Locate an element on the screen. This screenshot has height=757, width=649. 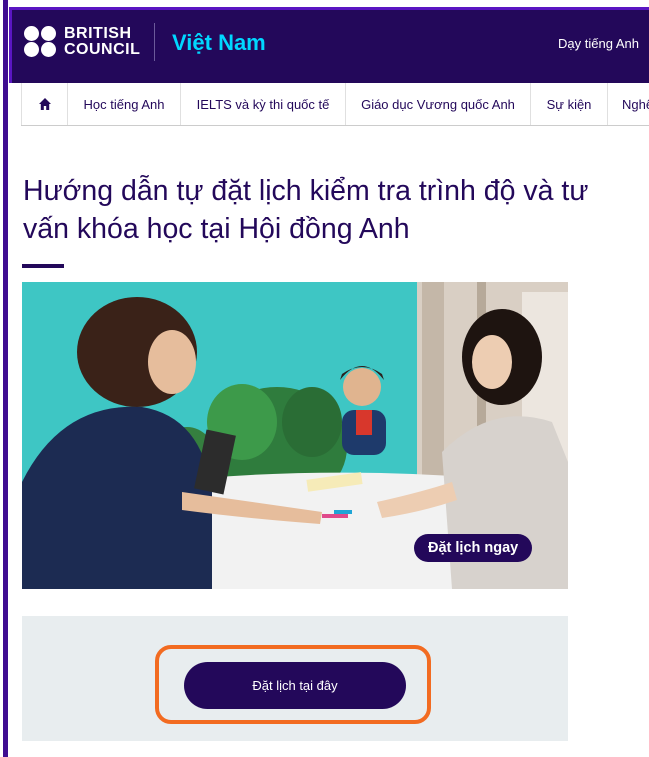
logo-text-line2: COUNCIL is located at coordinates (102, 49).